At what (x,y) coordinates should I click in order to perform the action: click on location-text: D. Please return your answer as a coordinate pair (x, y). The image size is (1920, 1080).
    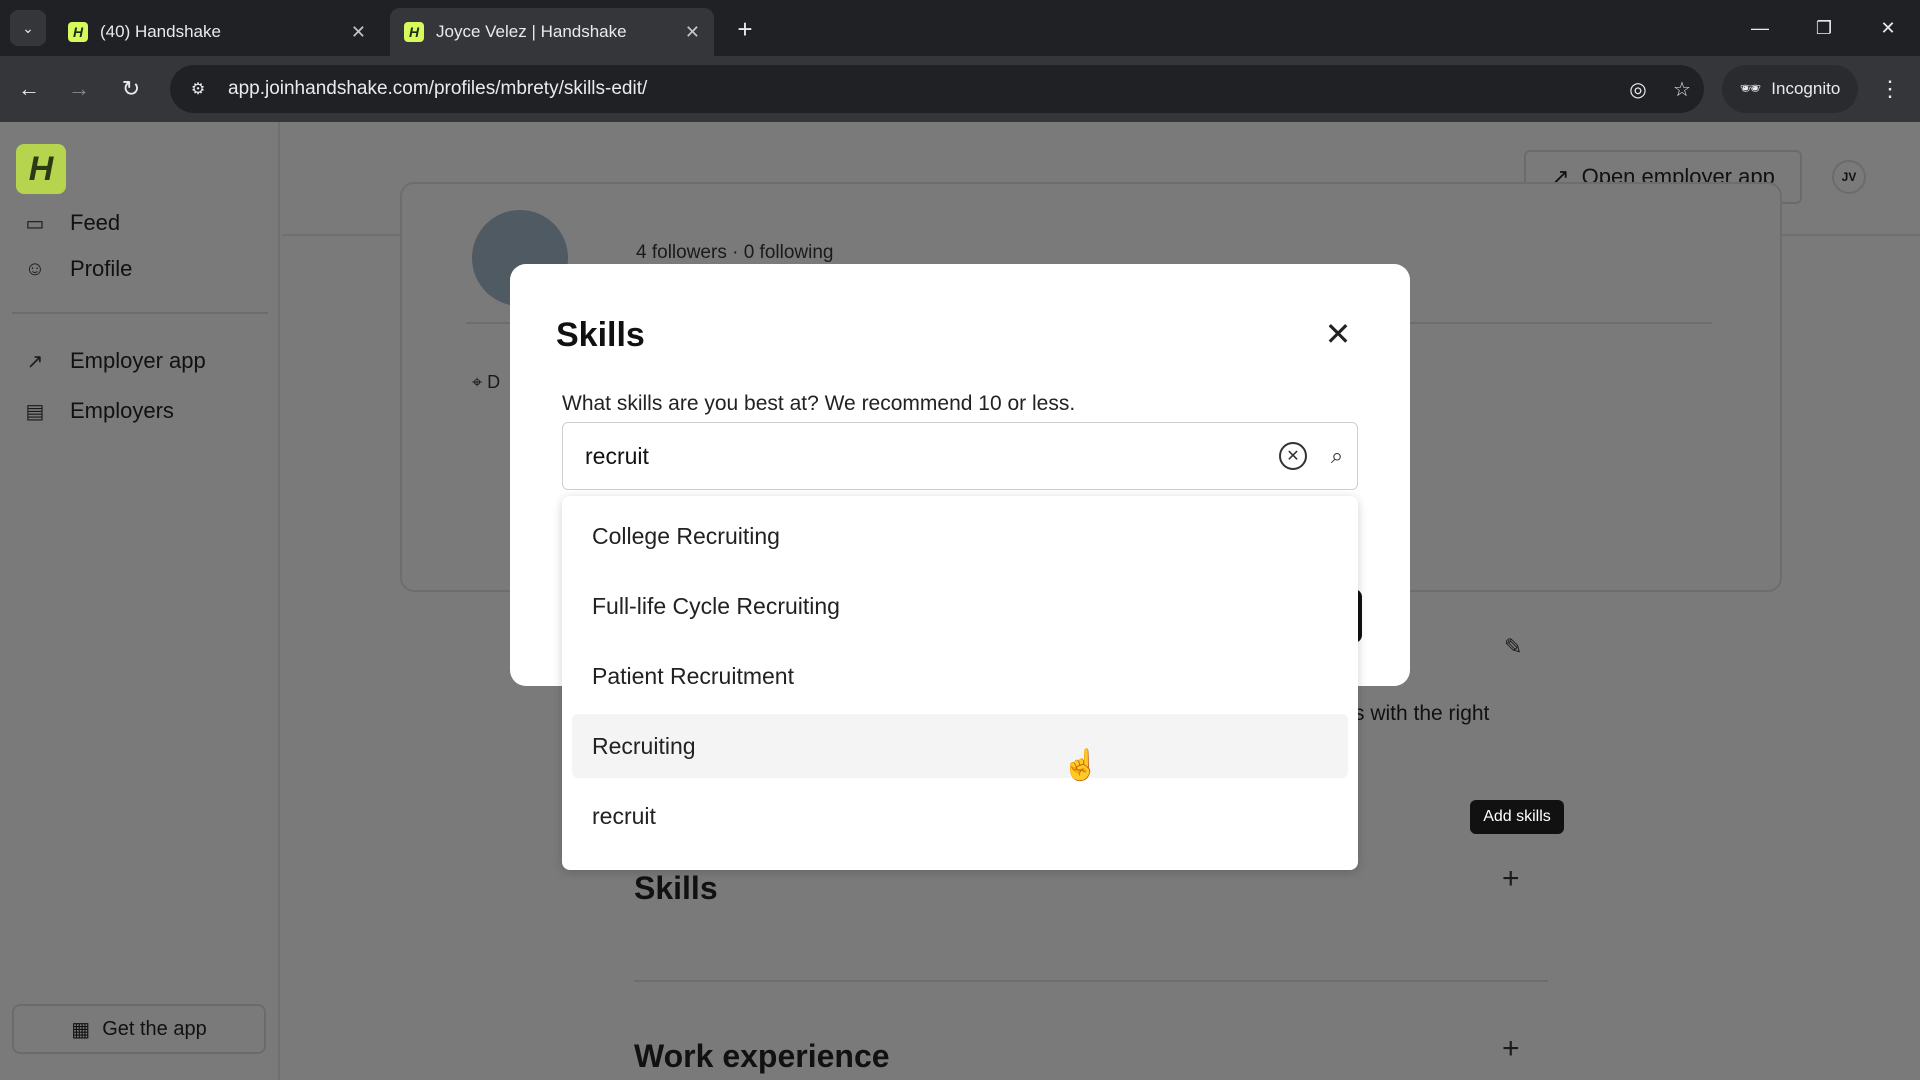
    Looking at the image, I should click on (494, 382).